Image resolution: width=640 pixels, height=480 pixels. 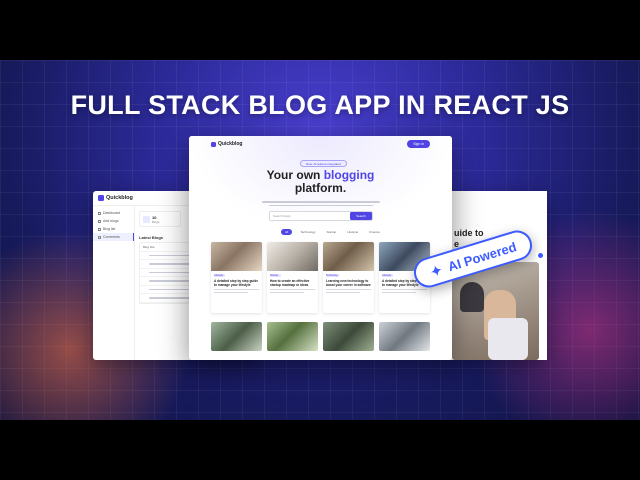 What do you see at coordinates (99, 213) in the screenshot?
I see `home-icon` at bounding box center [99, 213].